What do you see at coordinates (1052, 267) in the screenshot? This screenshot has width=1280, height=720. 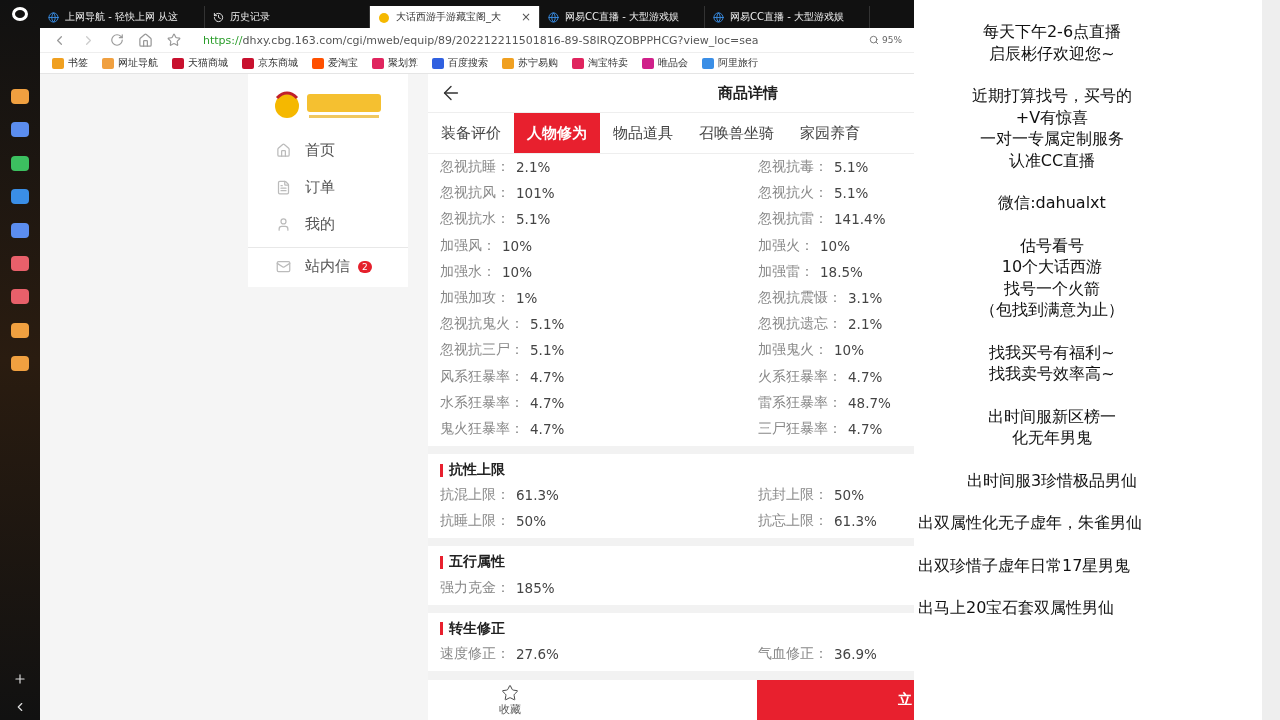 I see `overlay-text: 10个大话西游` at bounding box center [1052, 267].